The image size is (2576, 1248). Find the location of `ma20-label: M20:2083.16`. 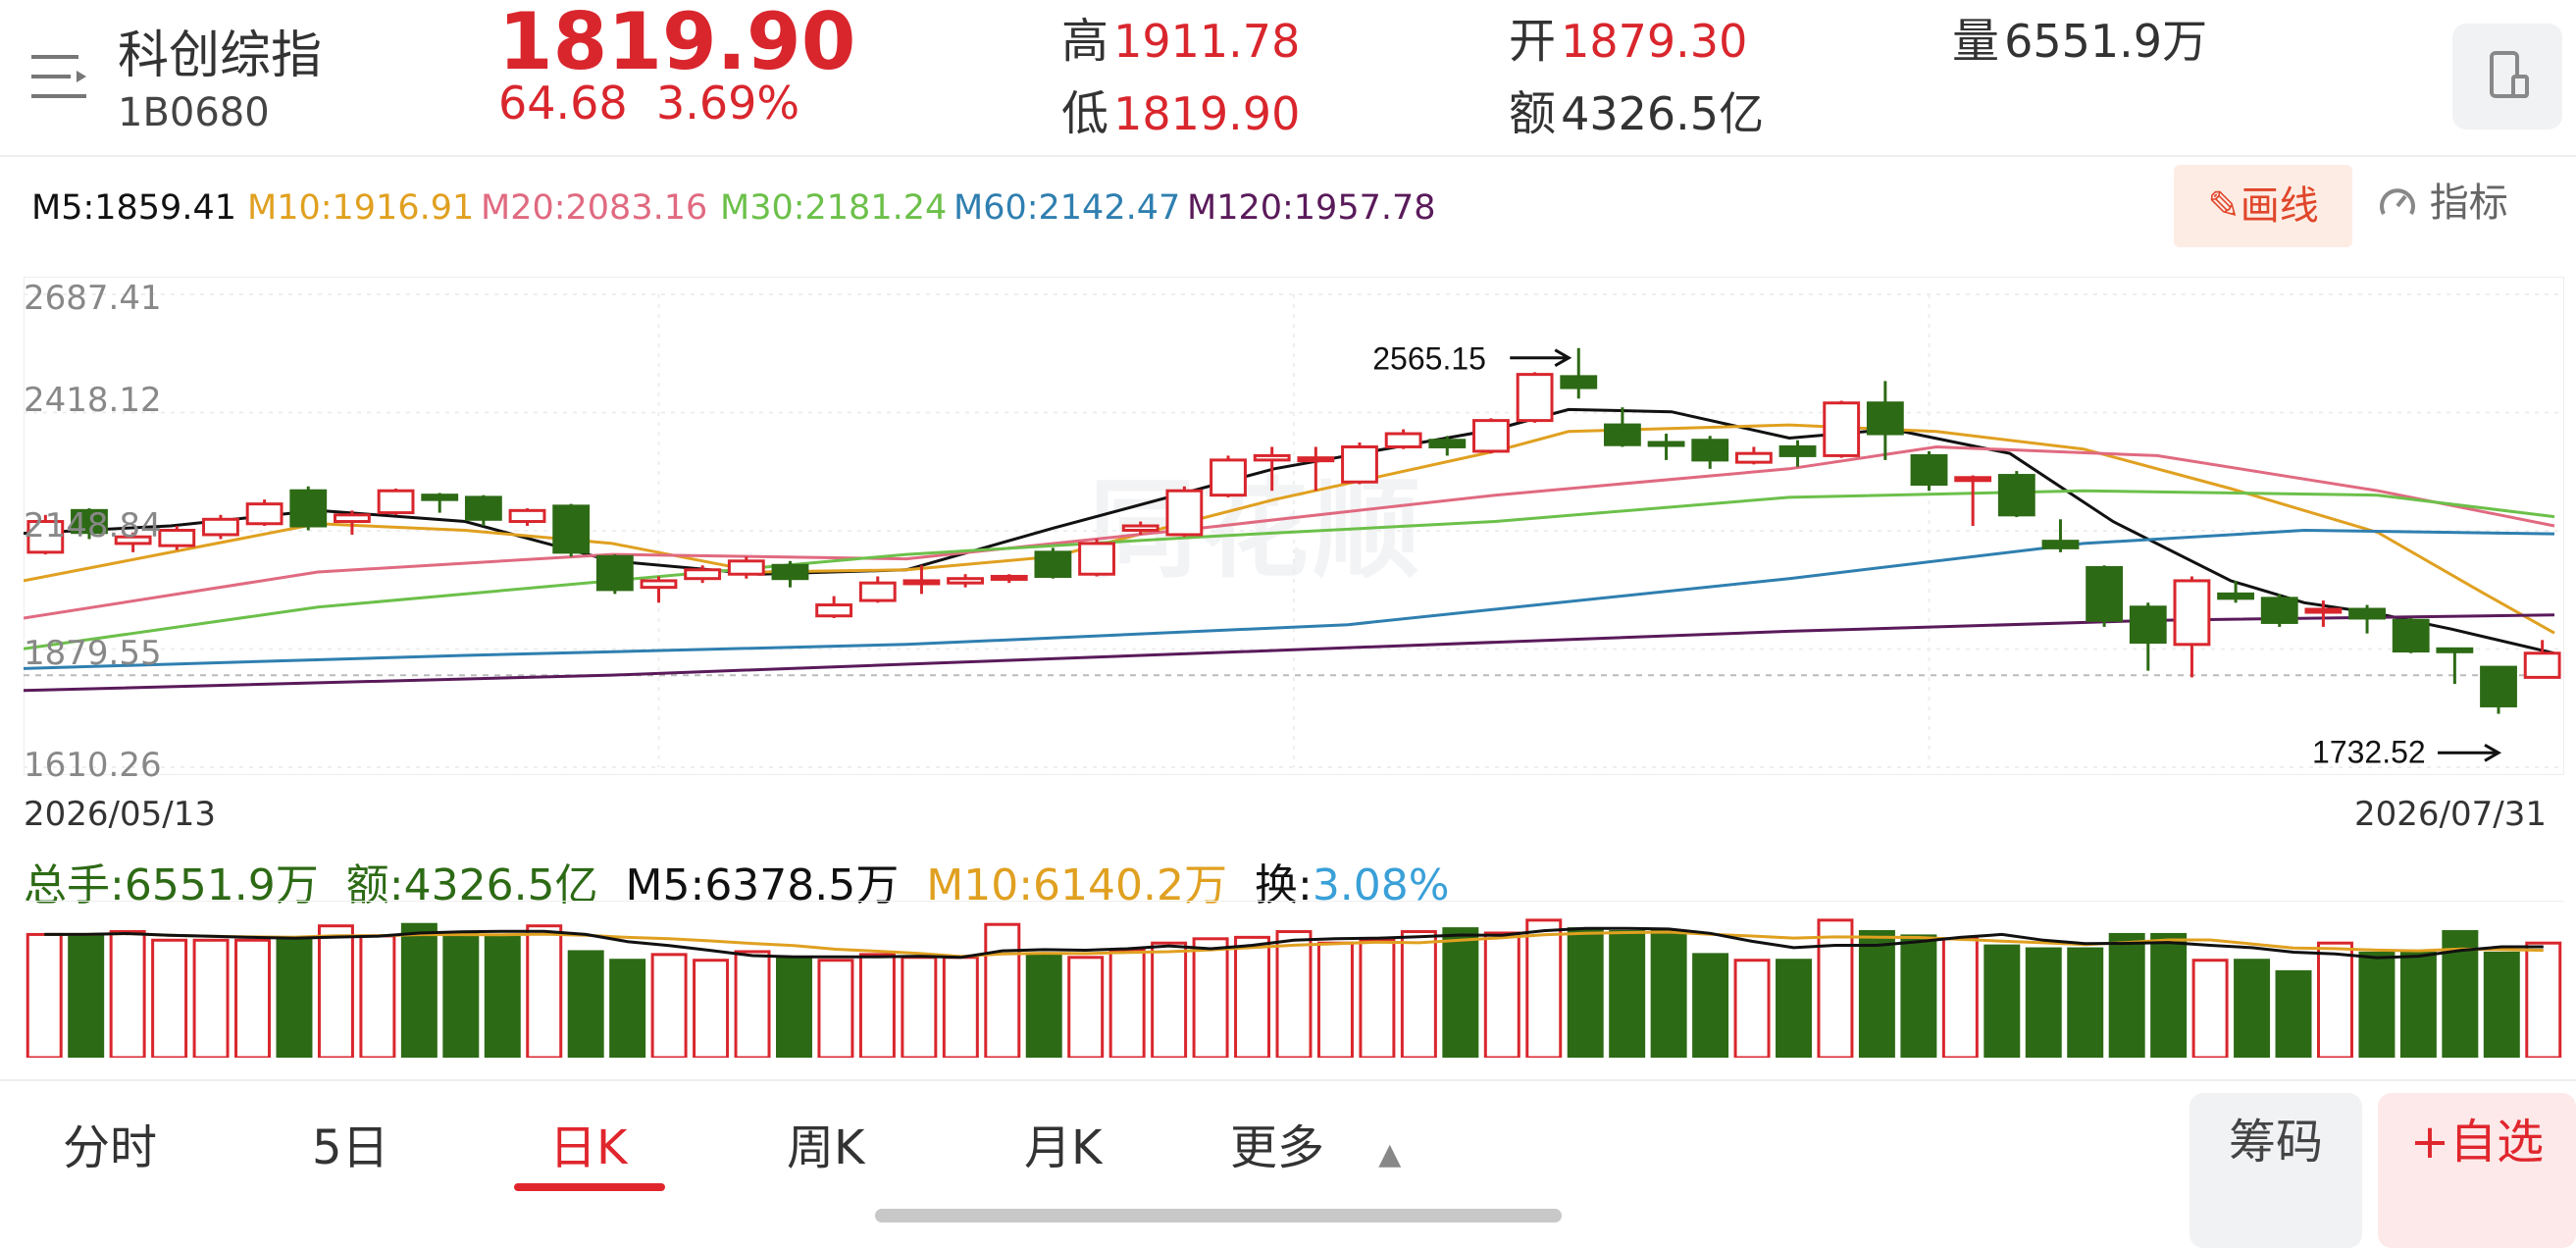

ma20-label: M20:2083.16 is located at coordinates (594, 208).